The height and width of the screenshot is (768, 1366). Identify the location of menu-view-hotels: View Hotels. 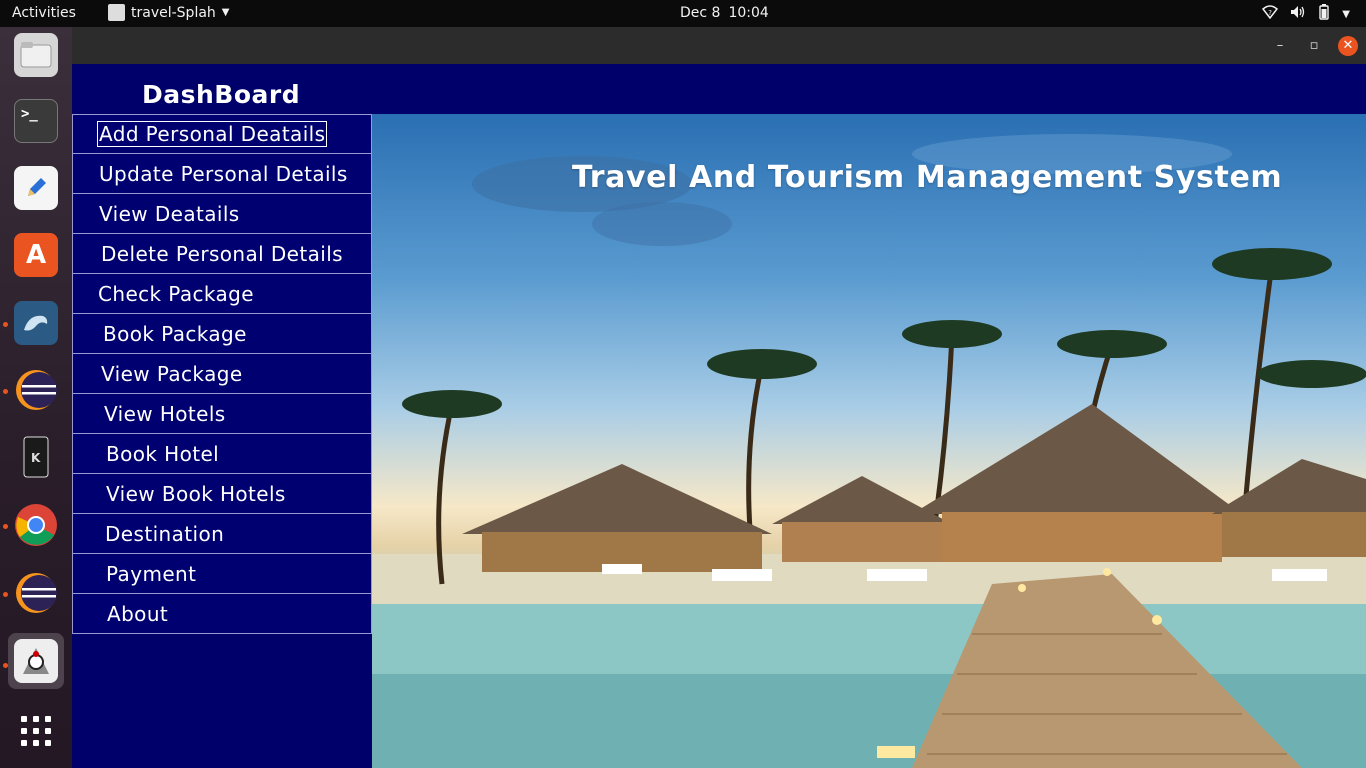
(222, 414).